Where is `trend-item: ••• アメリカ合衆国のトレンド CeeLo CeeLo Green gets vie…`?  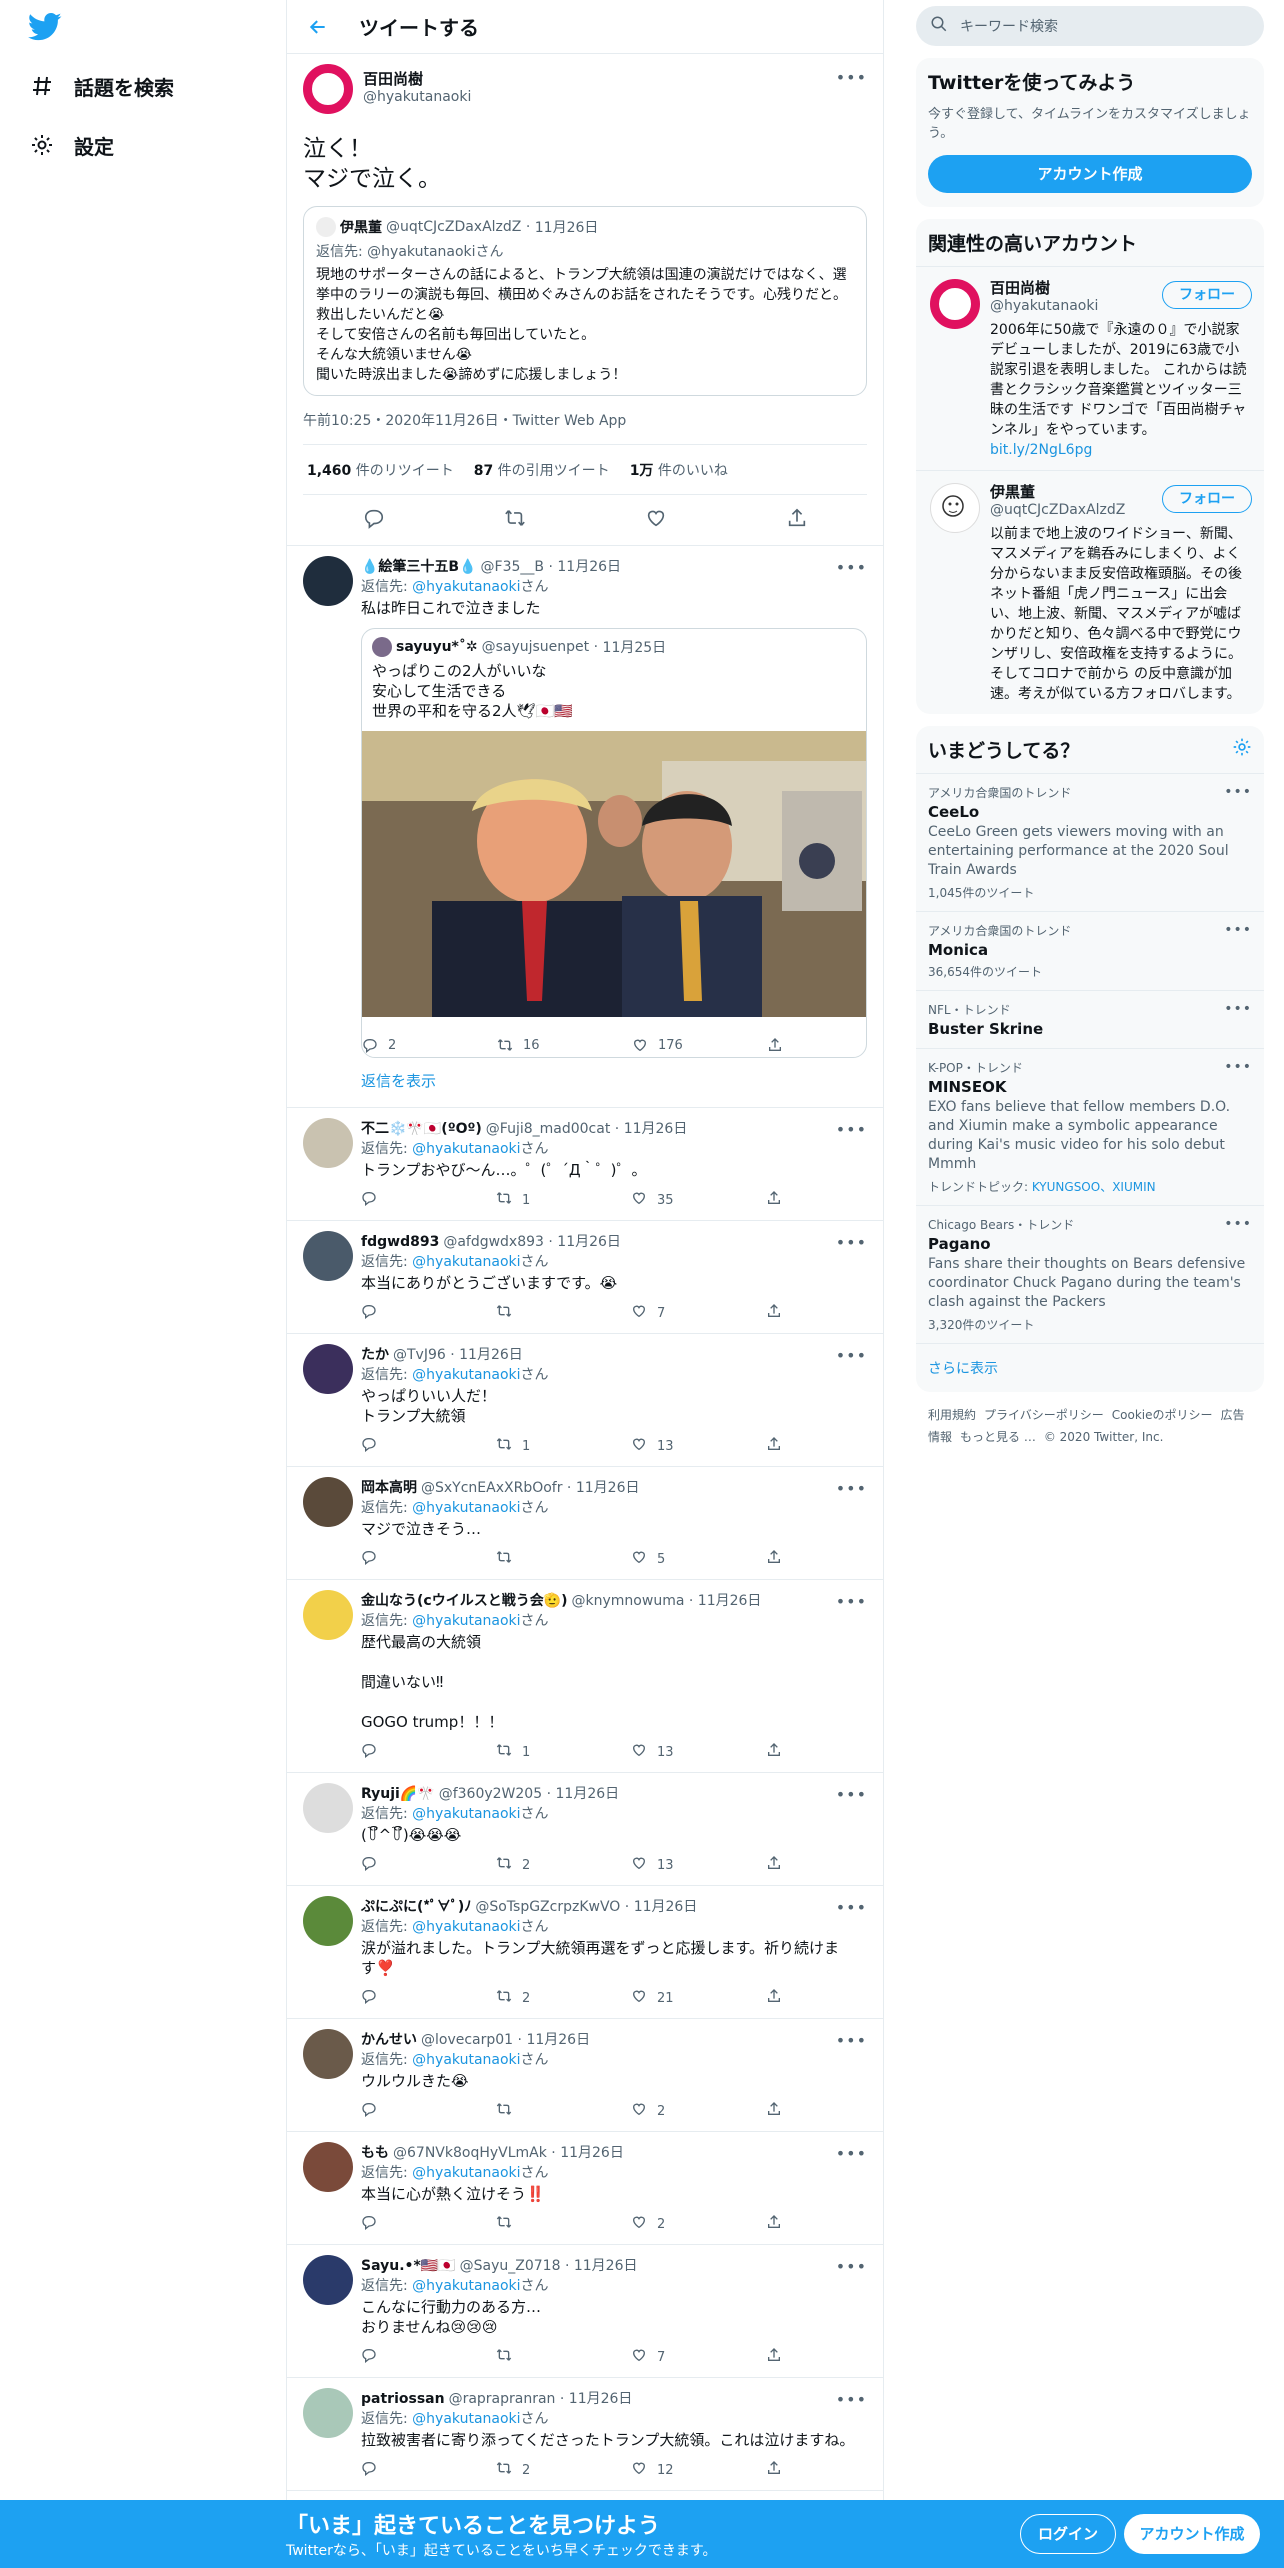 trend-item: ••• アメリカ合衆国のトレンド CeeLo CeeLo Green gets vie… is located at coordinates (1090, 842).